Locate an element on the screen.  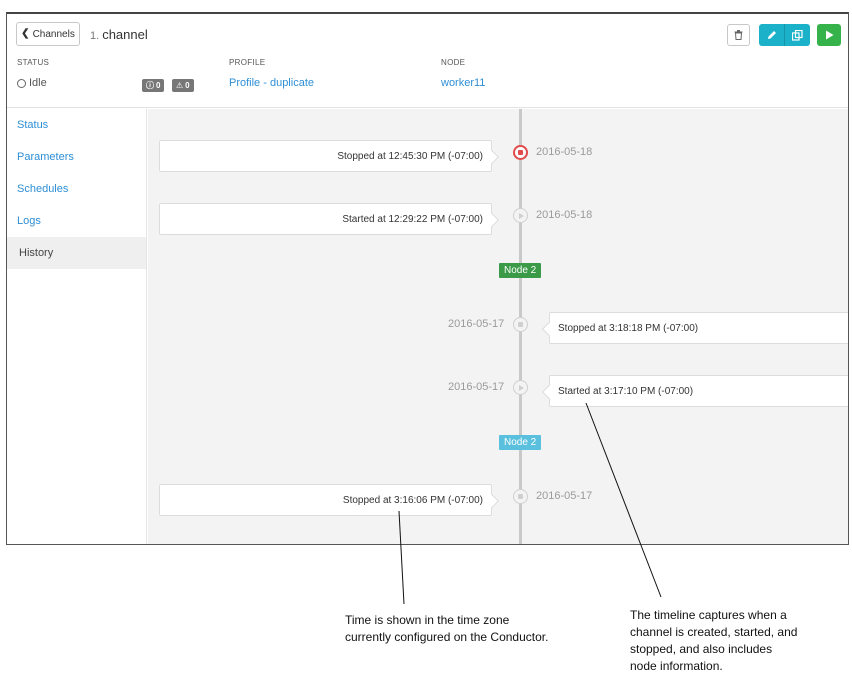
annotation-line: node information. is located at coordinates (676, 666).